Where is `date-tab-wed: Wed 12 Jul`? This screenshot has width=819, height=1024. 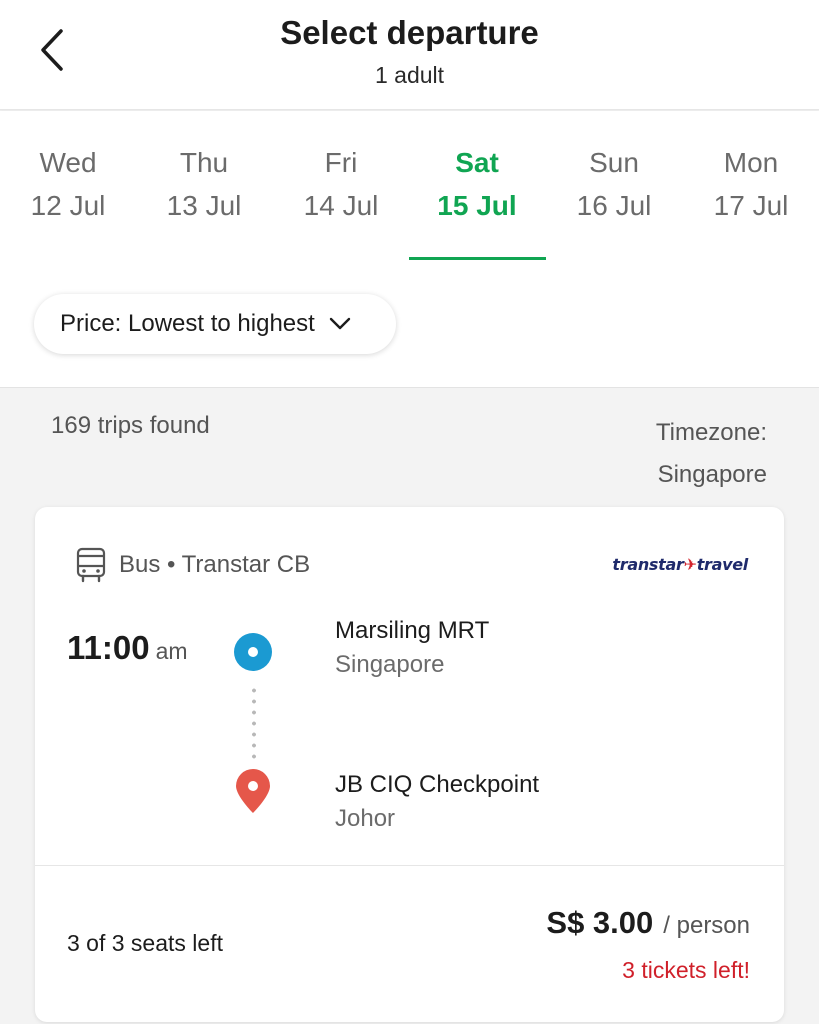 date-tab-wed: Wed 12 Jul is located at coordinates (68, 186).